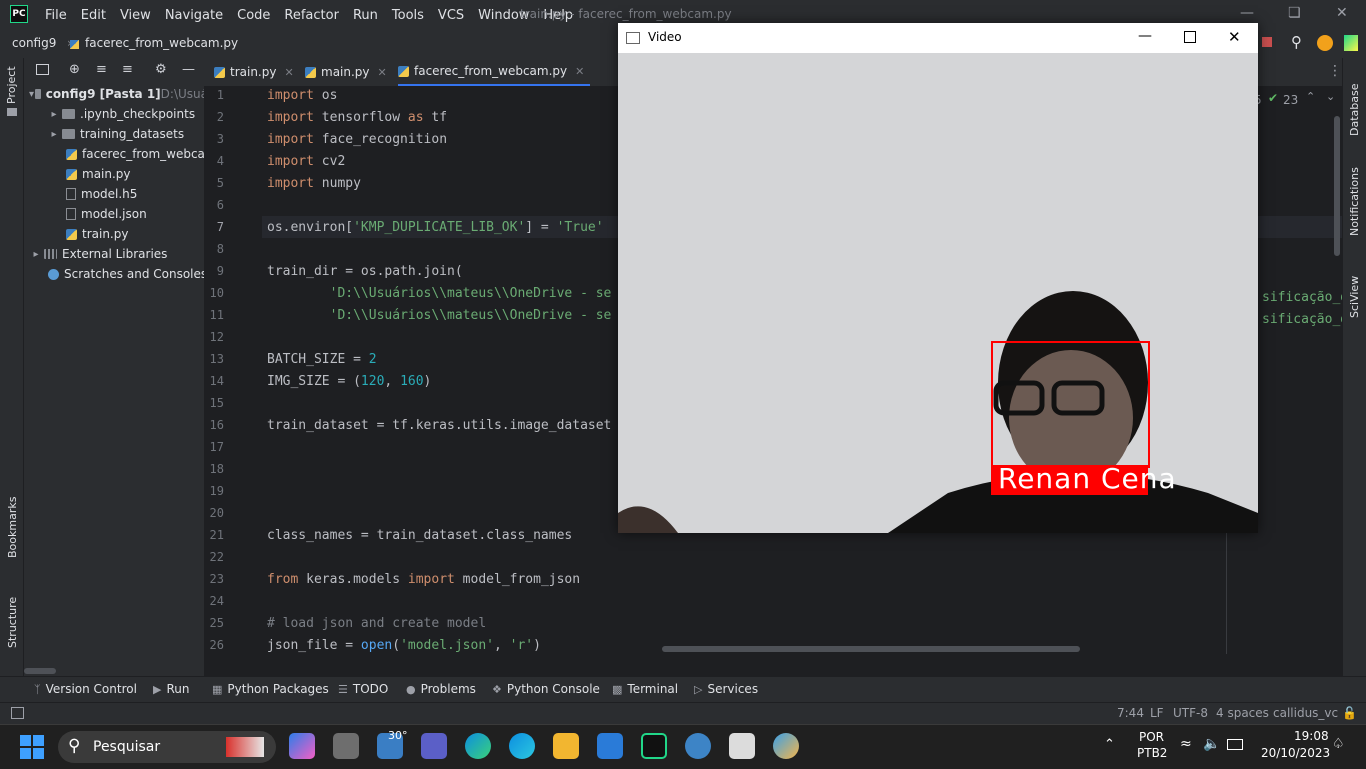 Image resolution: width=1366 pixels, height=769 pixels. What do you see at coordinates (167, 747) in the screenshot?
I see `taskbar-search: ⚲ Pesquisar` at bounding box center [167, 747].